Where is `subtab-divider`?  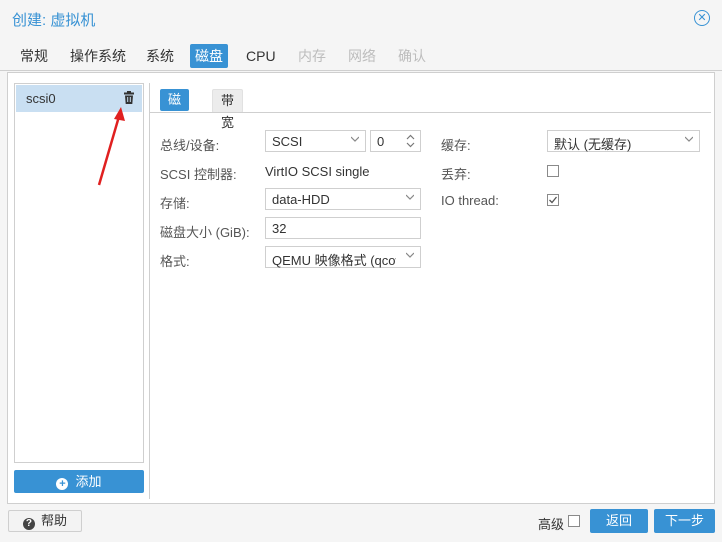 subtab-divider is located at coordinates (430, 112).